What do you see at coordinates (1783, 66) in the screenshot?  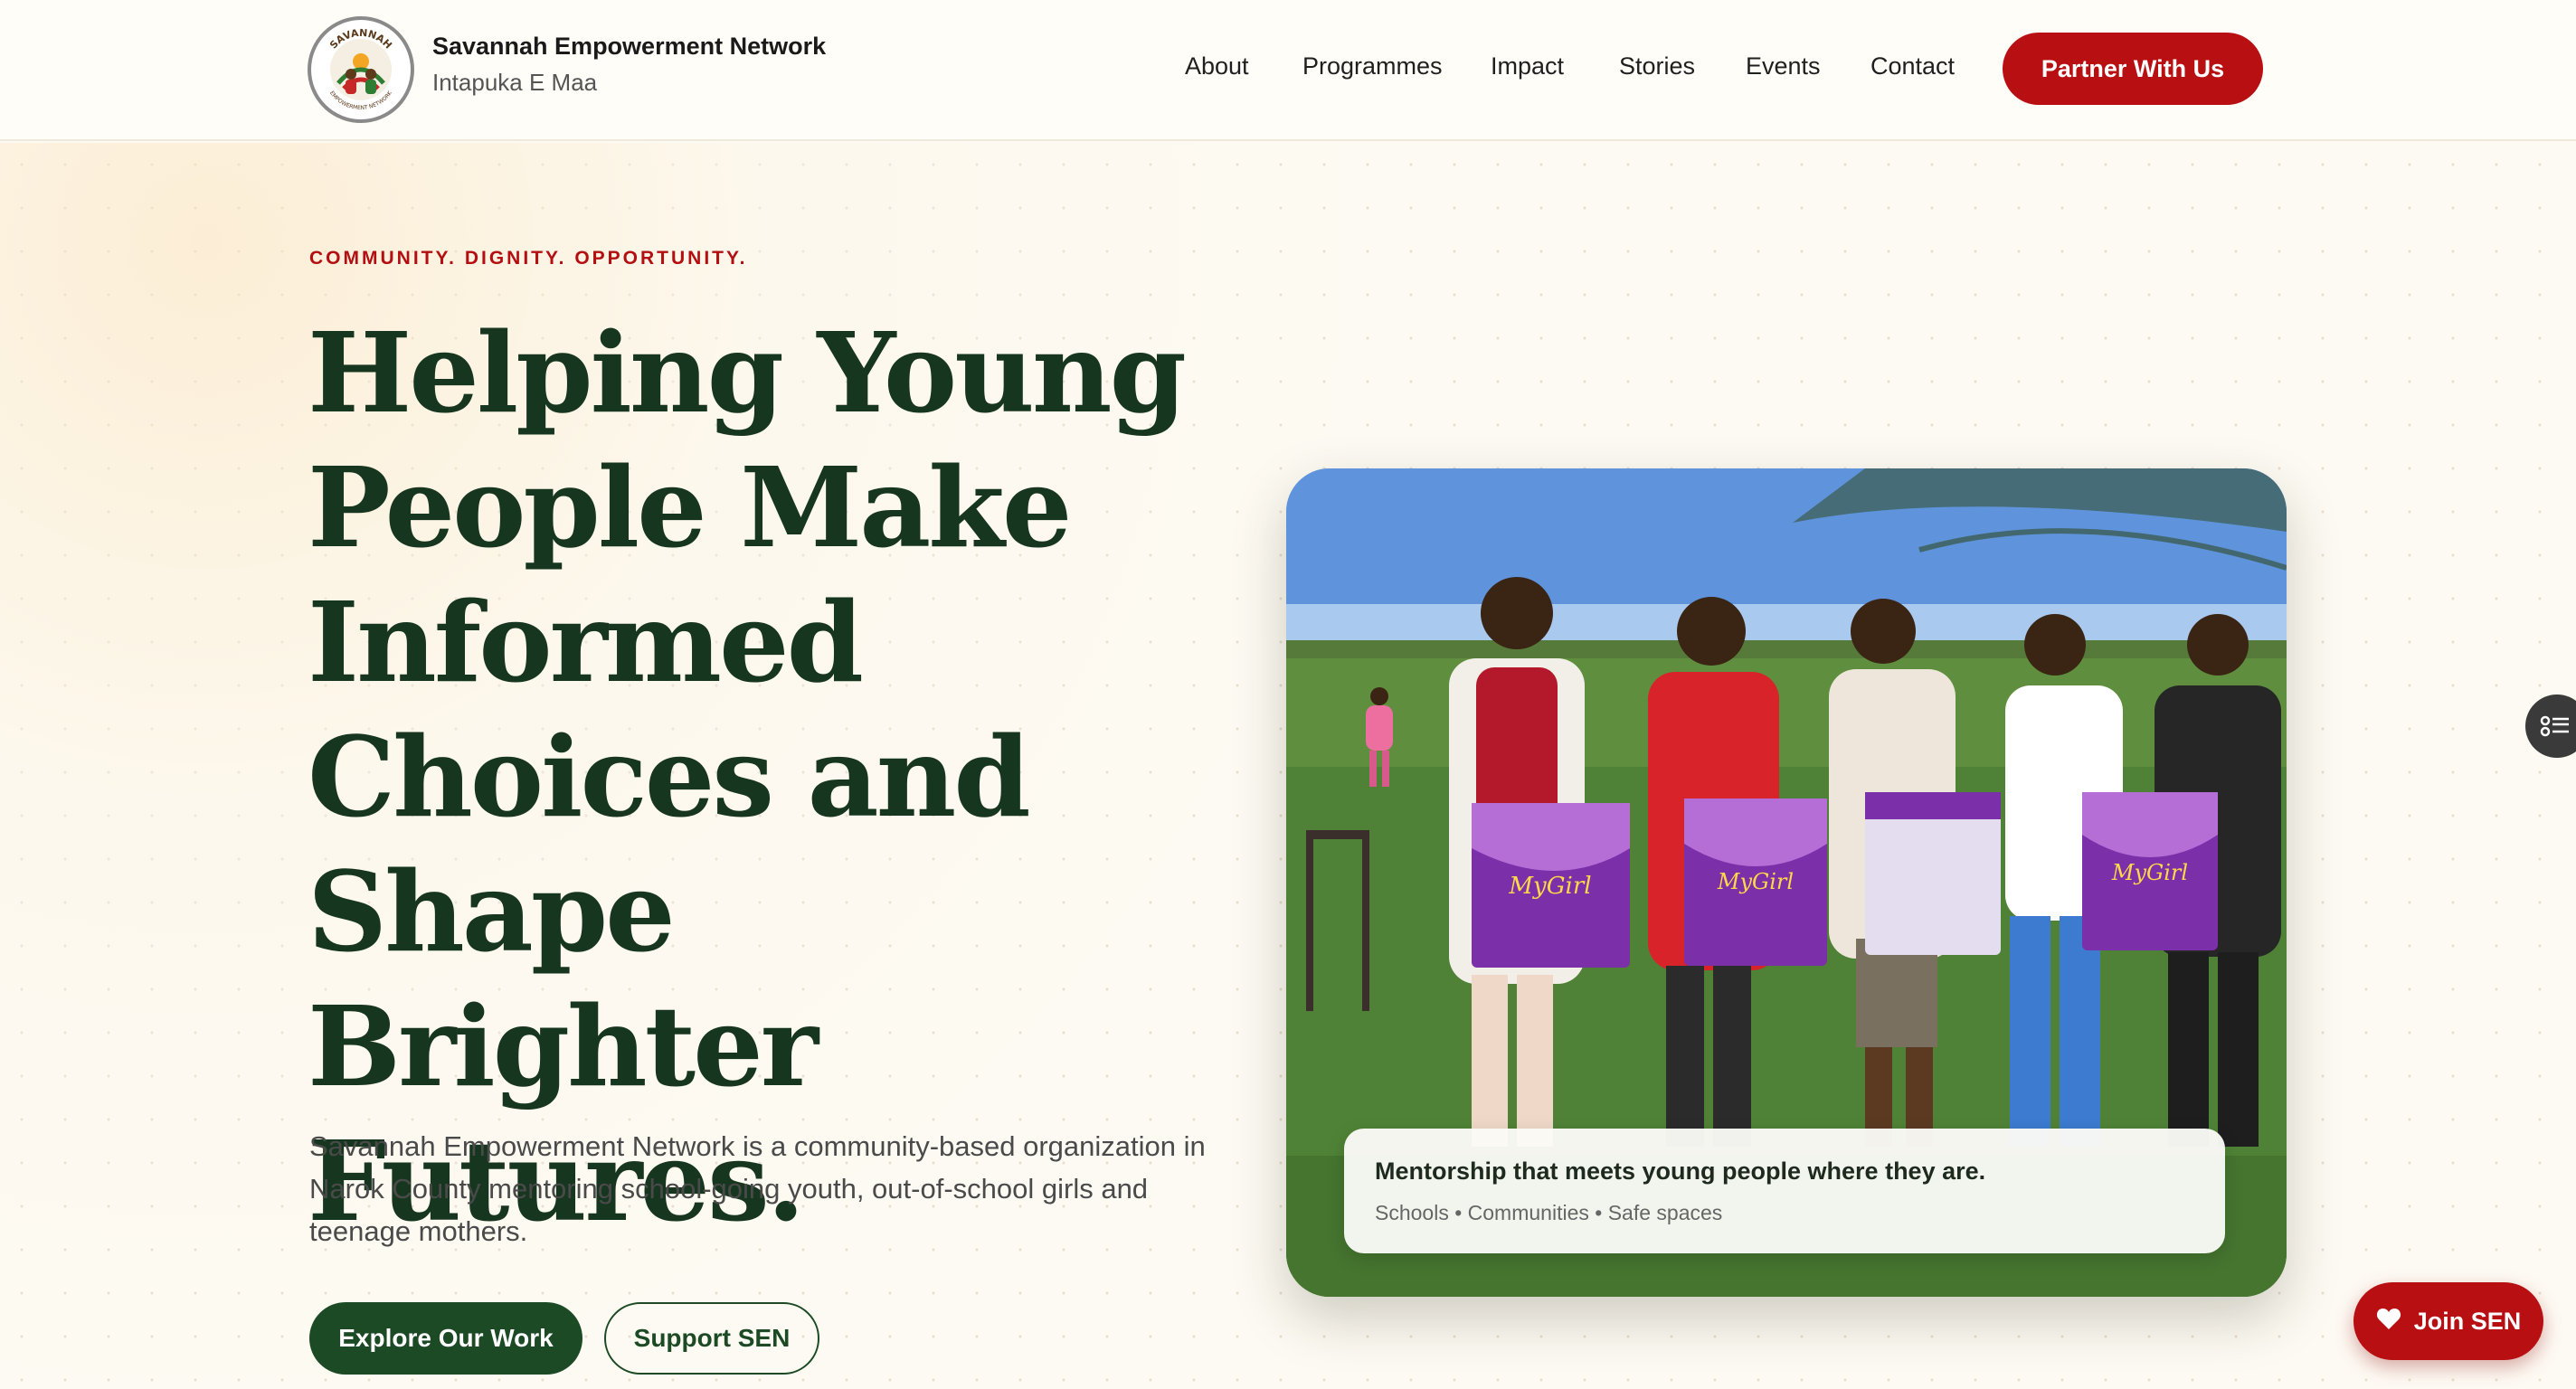 I see `nav-events: Events` at bounding box center [1783, 66].